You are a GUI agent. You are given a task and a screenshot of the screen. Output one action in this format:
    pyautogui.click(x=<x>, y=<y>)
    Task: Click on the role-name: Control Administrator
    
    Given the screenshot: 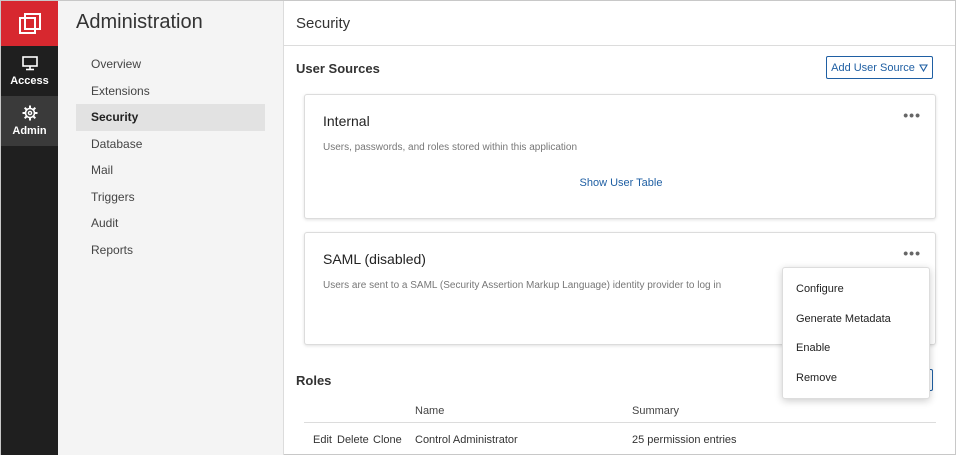 What is the action you would take?
    pyautogui.click(x=466, y=440)
    